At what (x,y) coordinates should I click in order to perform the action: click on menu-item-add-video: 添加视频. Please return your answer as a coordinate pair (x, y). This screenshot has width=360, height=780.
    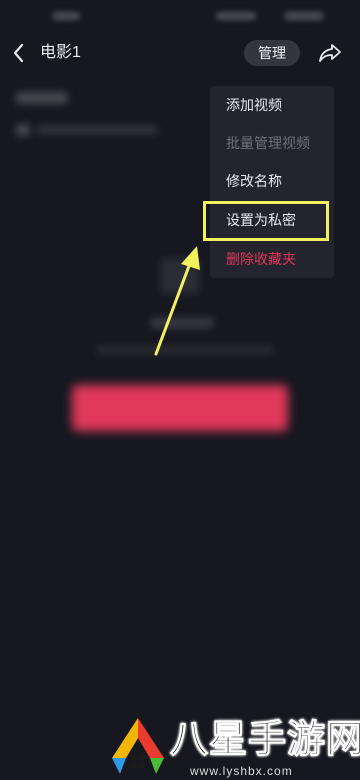
    Looking at the image, I should click on (272, 105).